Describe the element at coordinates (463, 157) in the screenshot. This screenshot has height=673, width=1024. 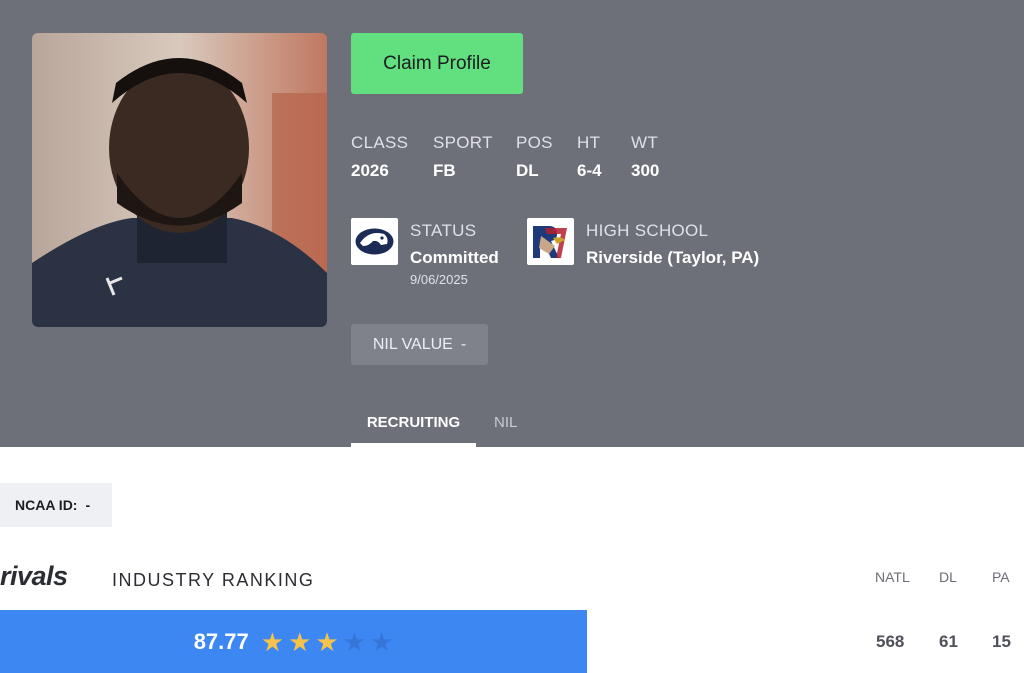
I see `stat-sport: SPORT FB` at that location.